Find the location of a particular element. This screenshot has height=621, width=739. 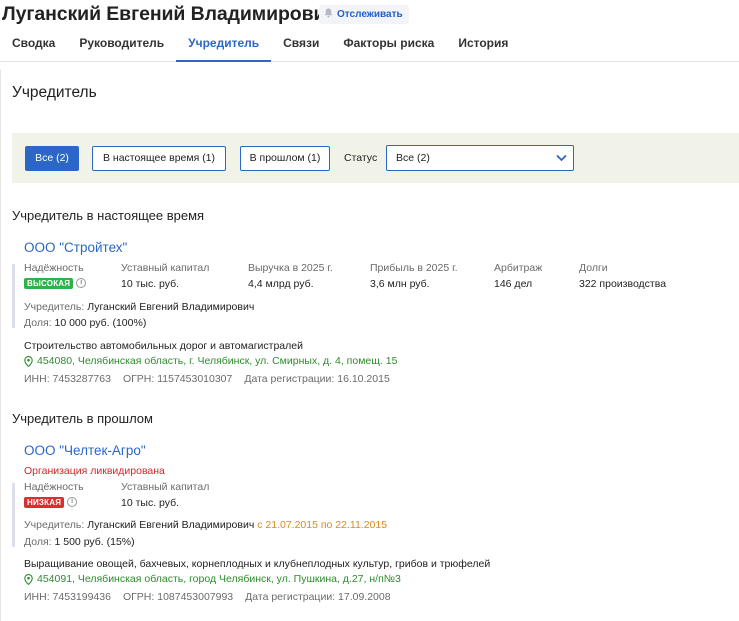

debts-value: 322 производства is located at coordinates (623, 284).